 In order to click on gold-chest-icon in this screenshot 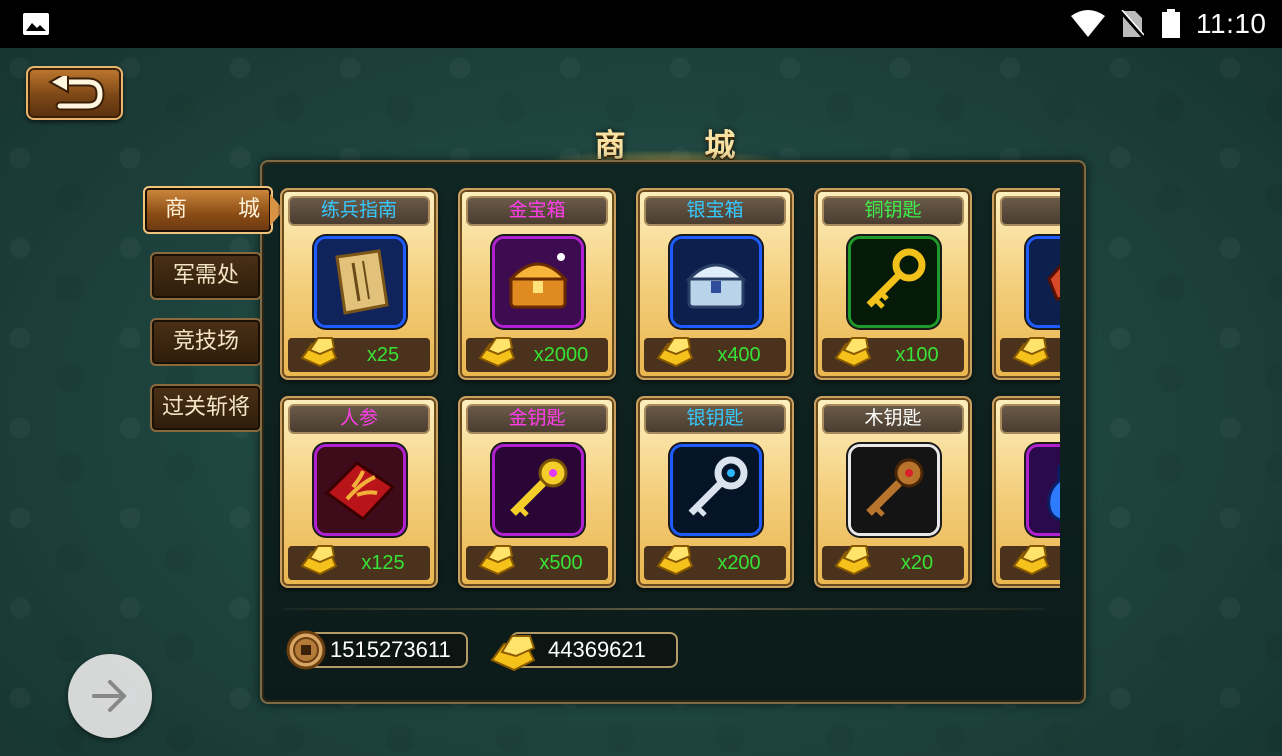, I will do `click(538, 282)`.